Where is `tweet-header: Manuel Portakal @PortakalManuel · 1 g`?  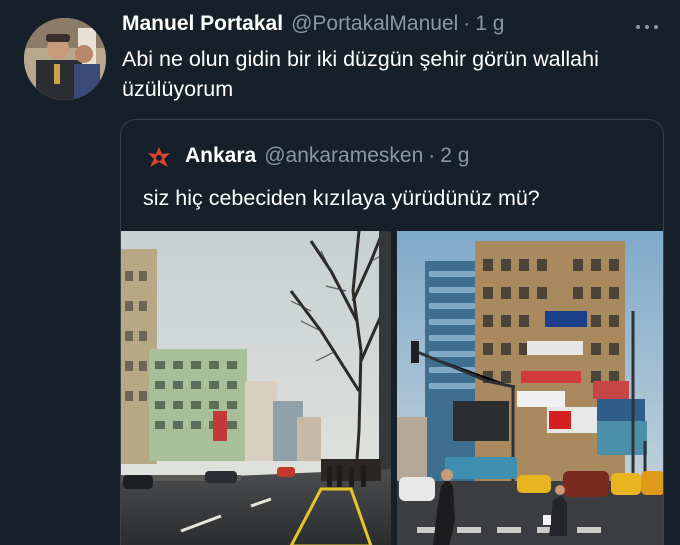
tweet-header: Manuel Portakal @PortakalManuel · 1 g is located at coordinates (313, 27).